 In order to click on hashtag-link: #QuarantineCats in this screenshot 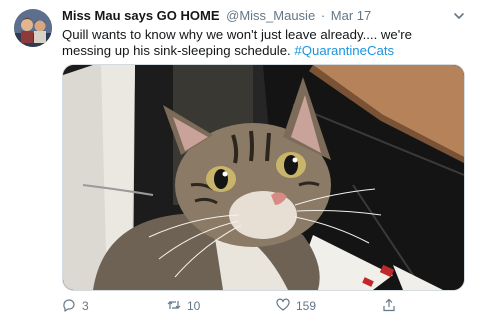, I will do `click(344, 50)`.